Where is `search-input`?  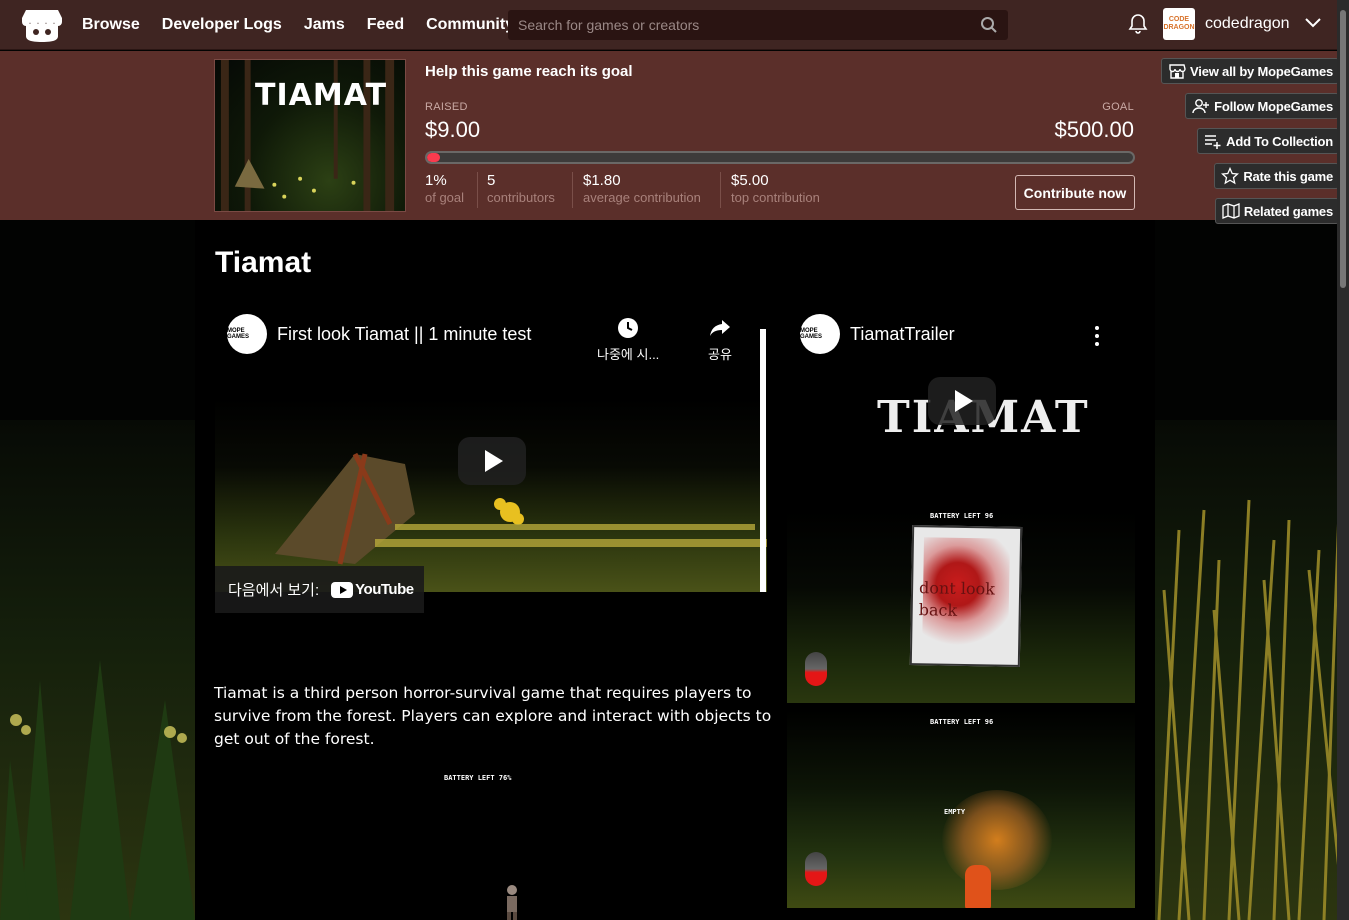
search-input is located at coordinates (749, 25).